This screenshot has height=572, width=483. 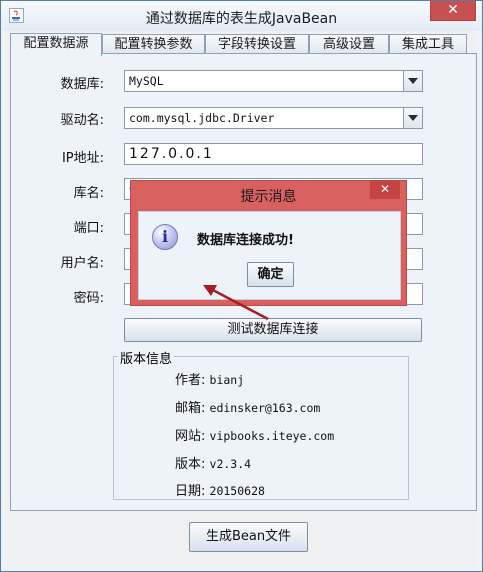 What do you see at coordinates (236, 303) in the screenshot?
I see `annotation-arrow` at bounding box center [236, 303].